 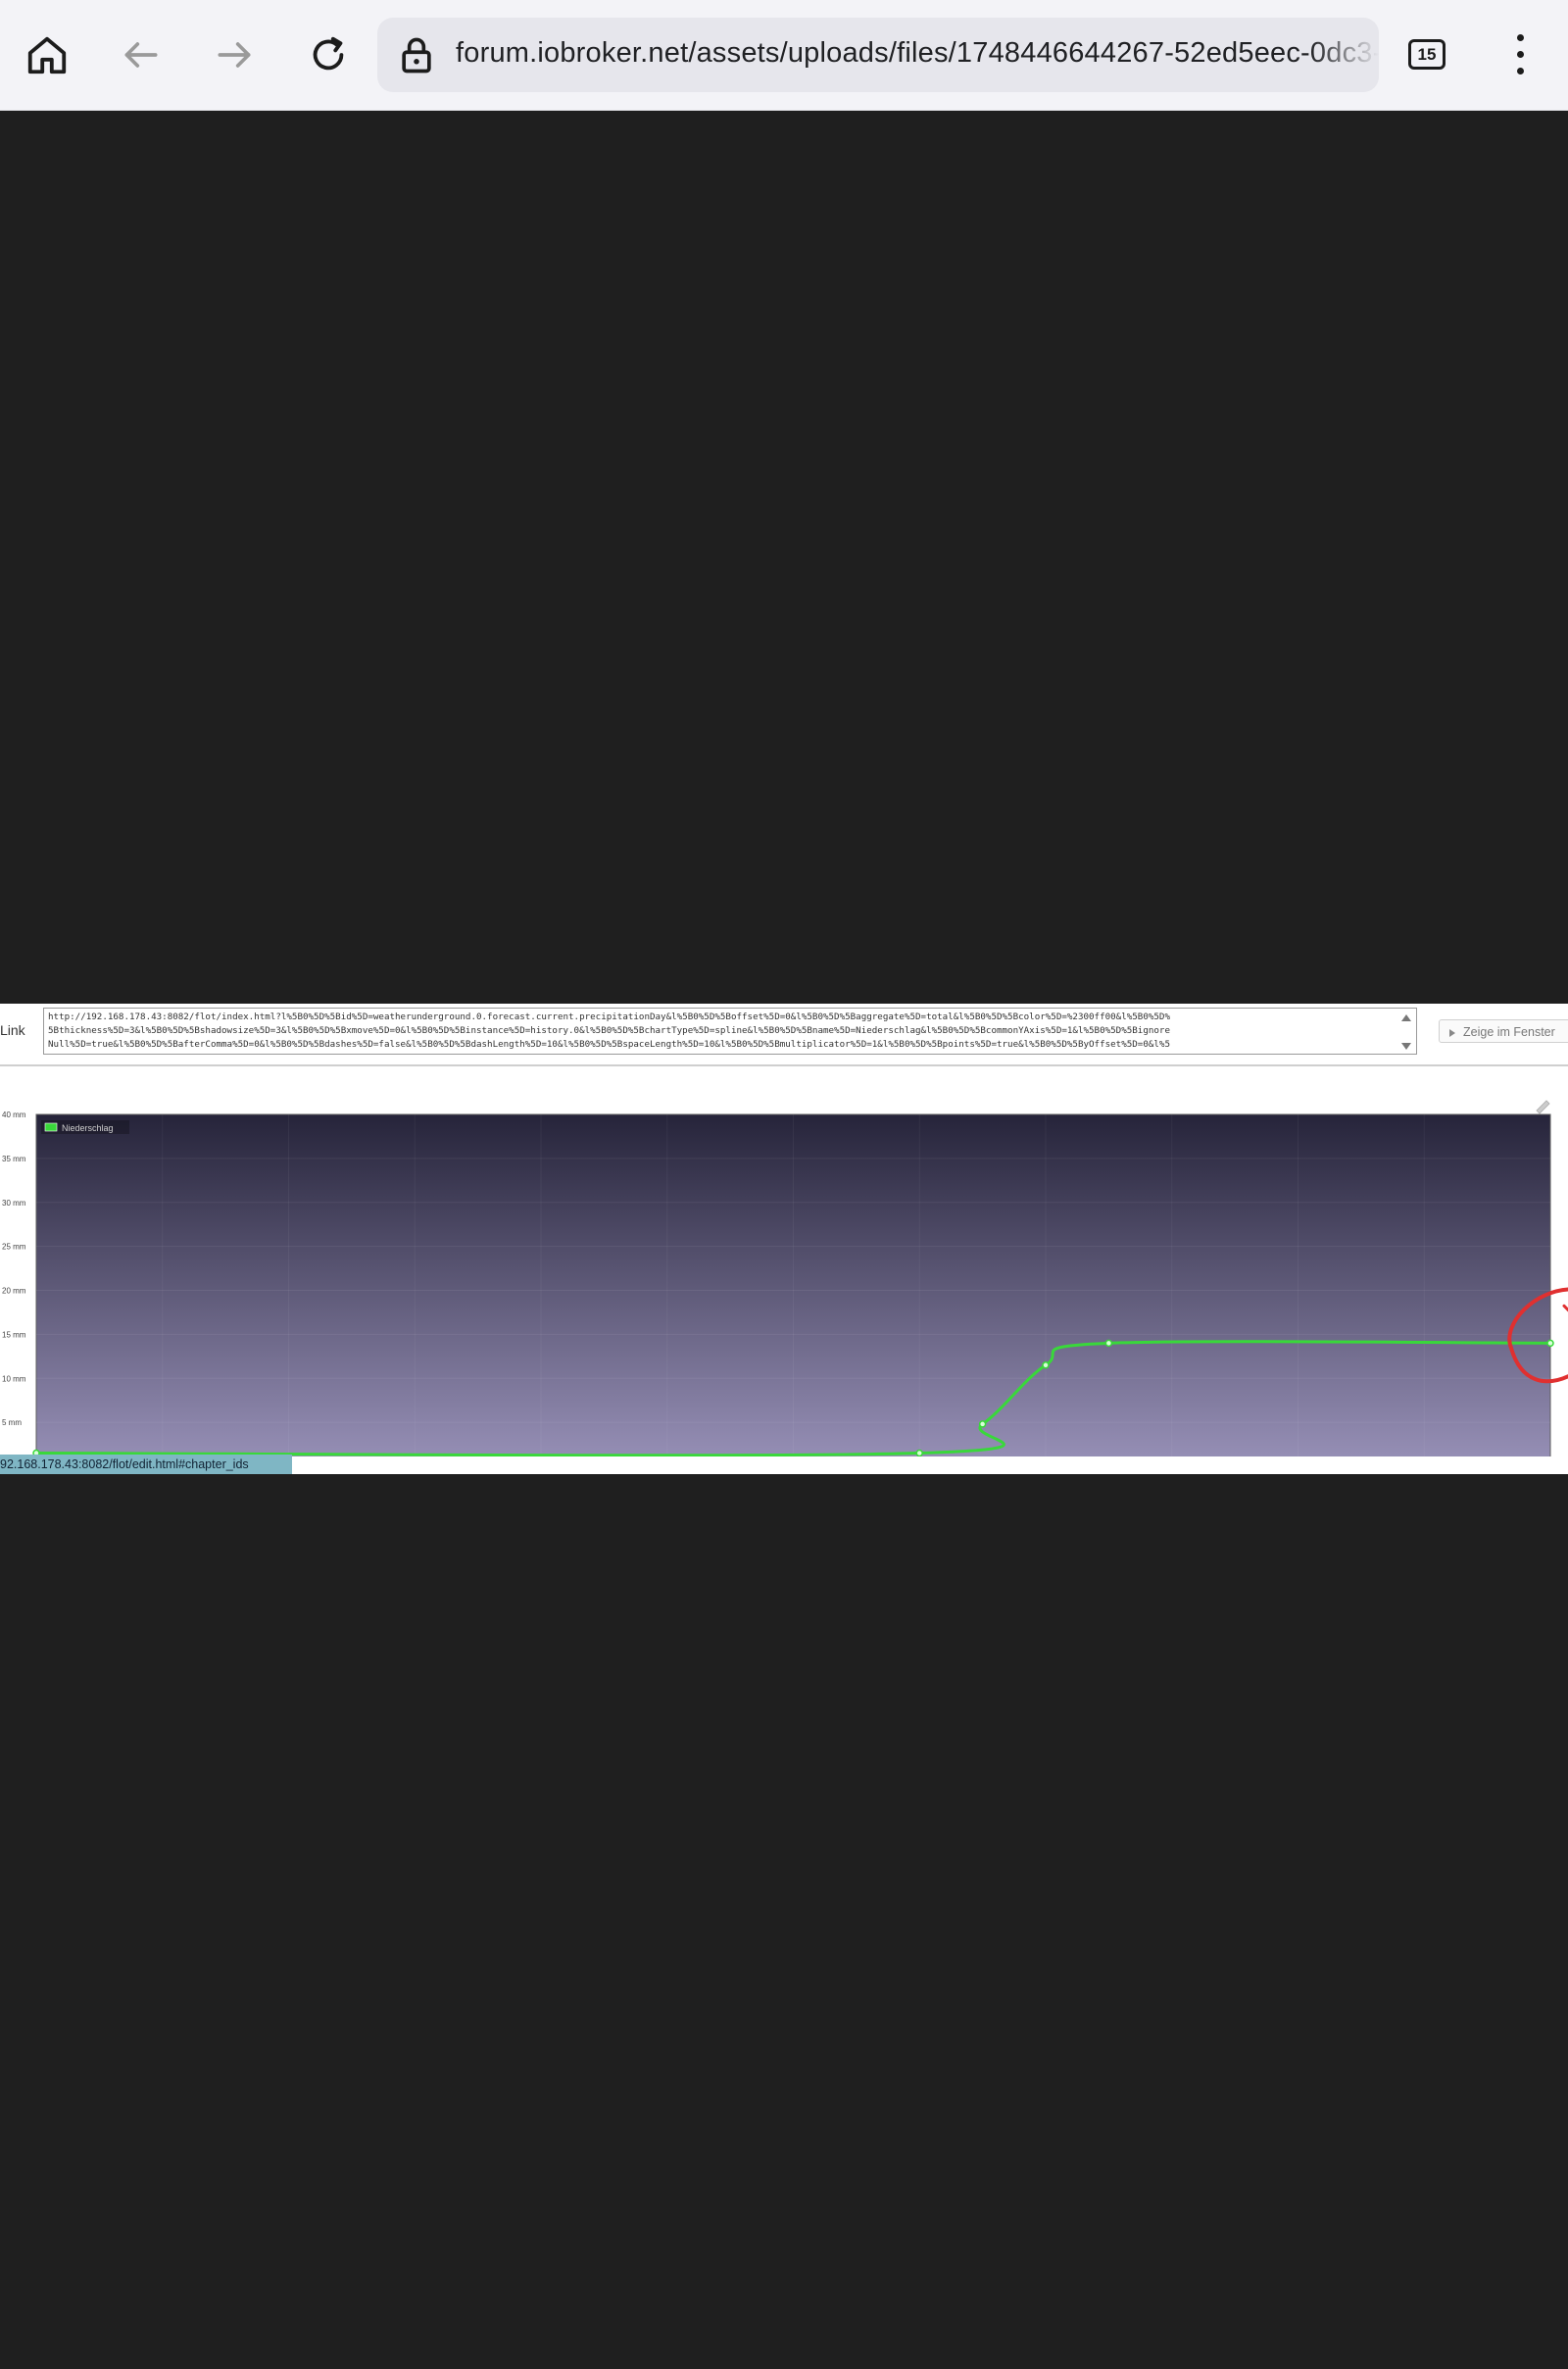 What do you see at coordinates (14, 1203) in the screenshot?
I see `y-tick-label: 30 mm` at bounding box center [14, 1203].